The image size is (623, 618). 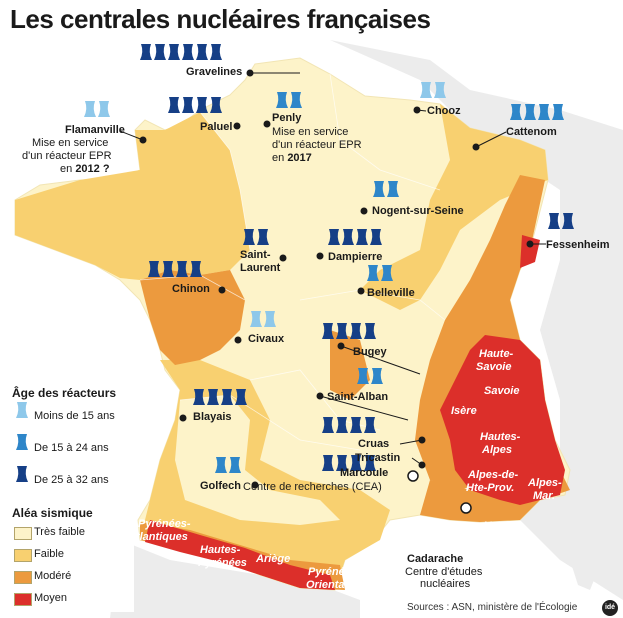 What do you see at coordinates (52, 513) in the screenshot?
I see `legend-seismic-title: Aléa sismique` at bounding box center [52, 513].